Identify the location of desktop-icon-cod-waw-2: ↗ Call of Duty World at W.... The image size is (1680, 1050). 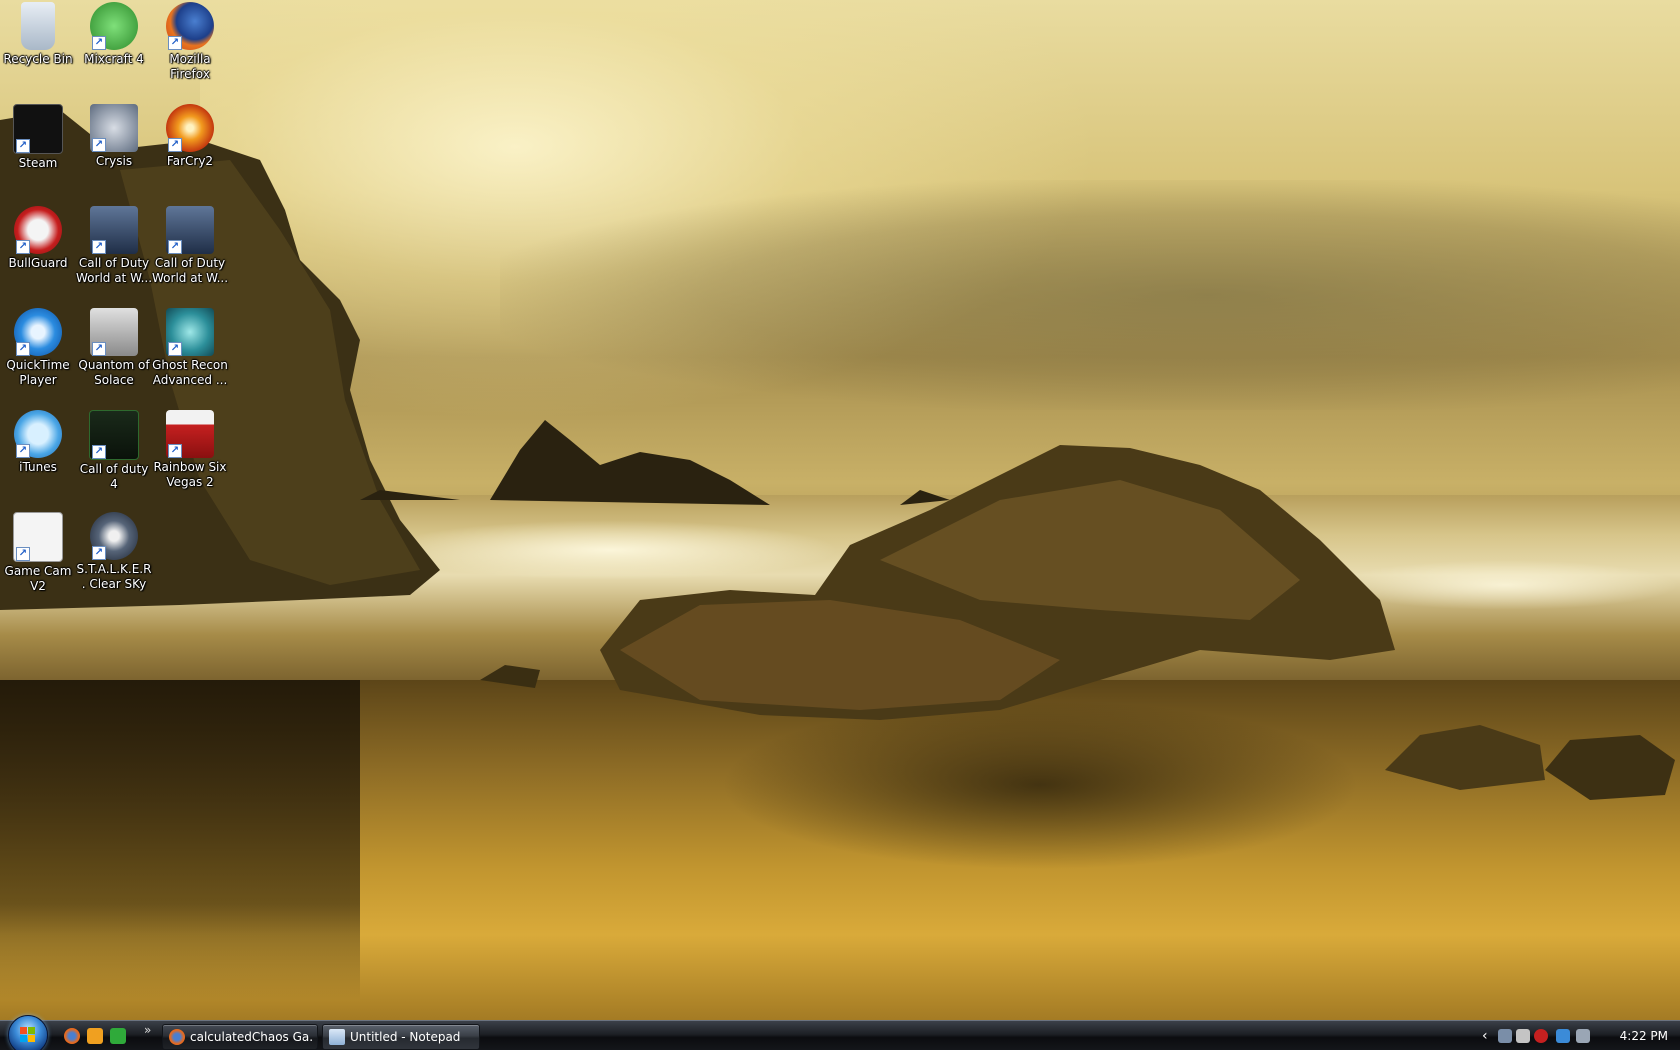
(190, 246).